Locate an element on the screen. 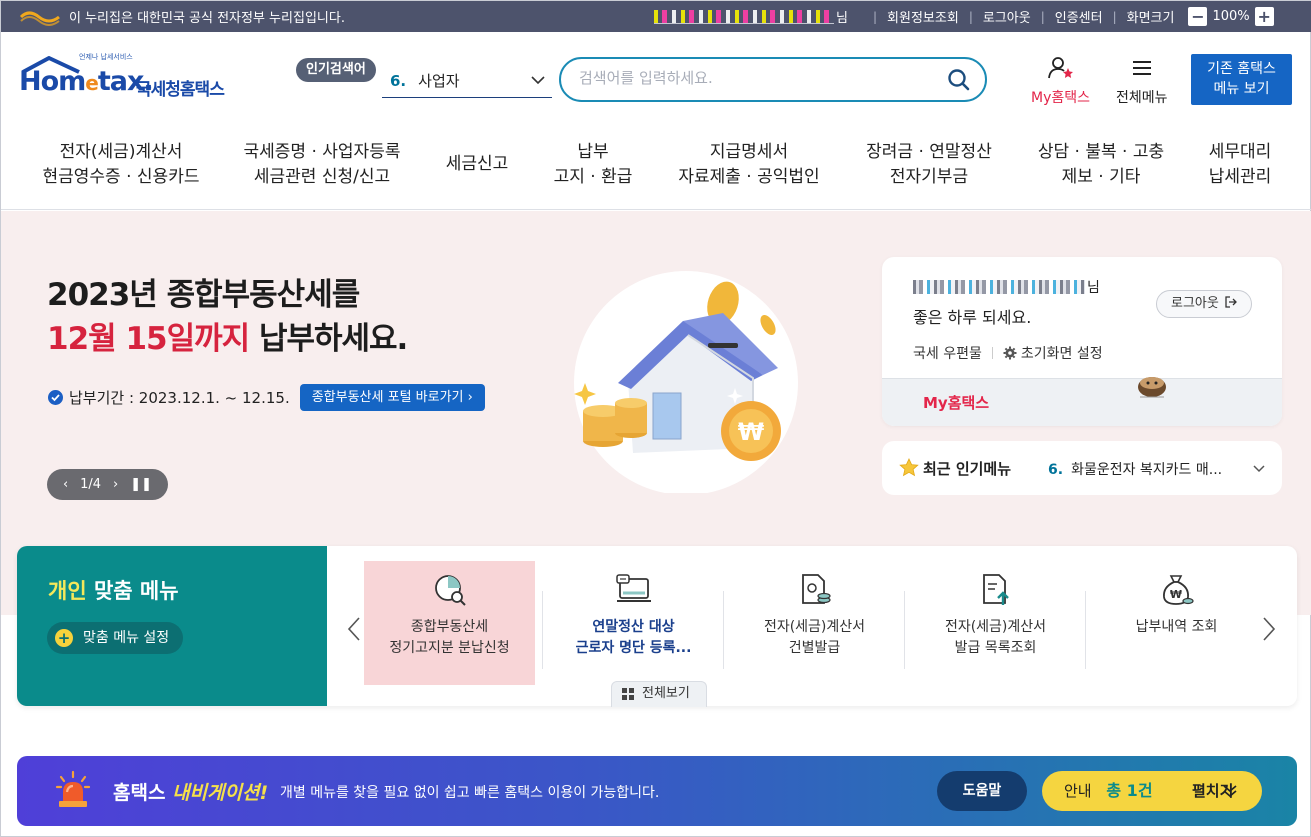  zoom-control: − 100% + is located at coordinates (1231, 16).